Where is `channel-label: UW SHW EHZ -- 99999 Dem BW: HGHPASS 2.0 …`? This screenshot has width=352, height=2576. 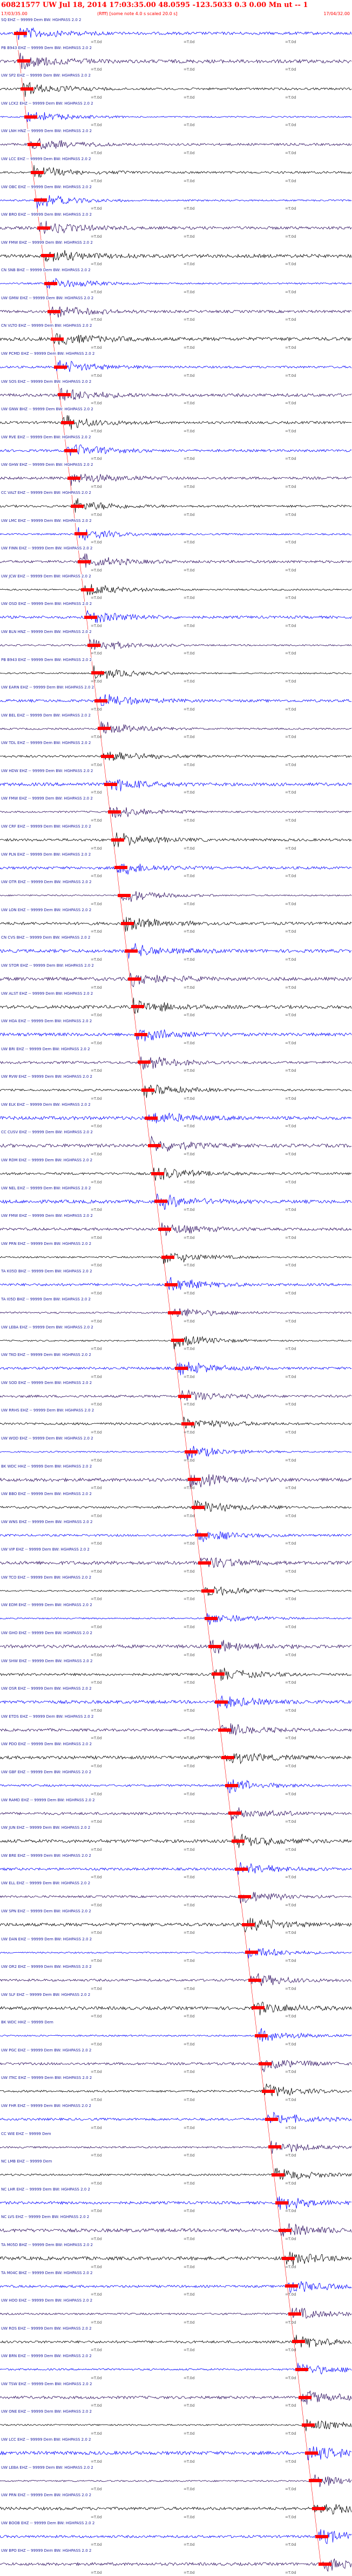 channel-label: UW SHW EHZ -- 99999 Dem BW: HGHPASS 2.0 … is located at coordinates (47, 1660).